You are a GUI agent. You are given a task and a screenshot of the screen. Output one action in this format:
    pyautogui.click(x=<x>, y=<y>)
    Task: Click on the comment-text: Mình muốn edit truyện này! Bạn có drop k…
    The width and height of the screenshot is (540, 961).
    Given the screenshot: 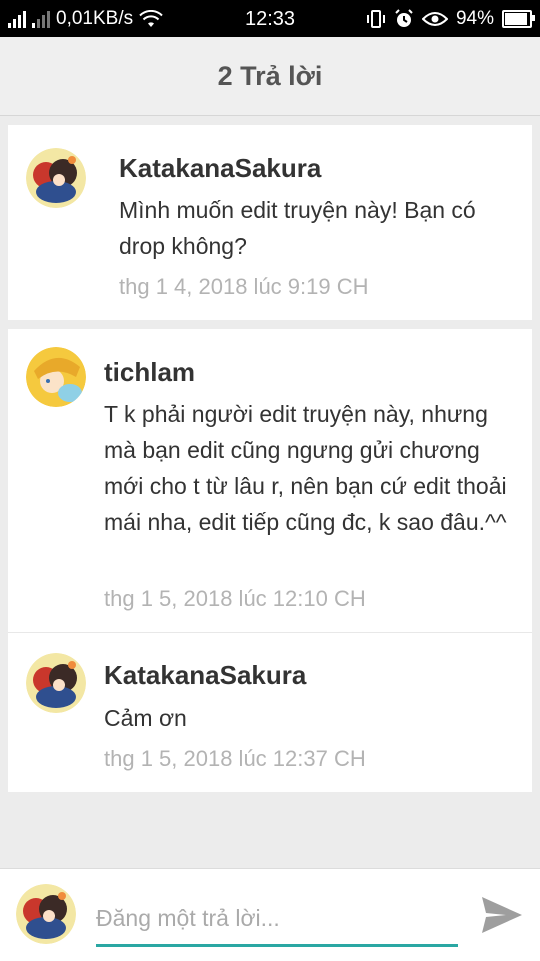 What is the action you would take?
    pyautogui.click(x=297, y=228)
    